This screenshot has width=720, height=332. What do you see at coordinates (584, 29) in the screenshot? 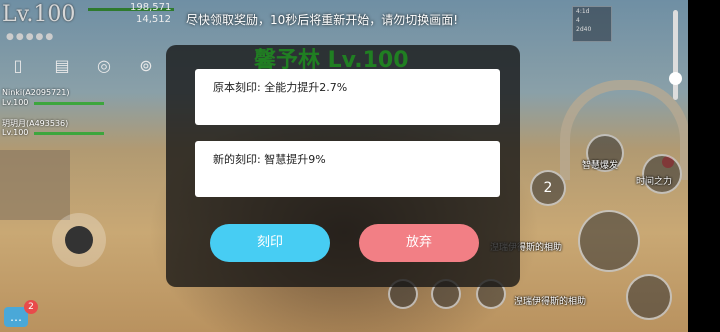
I see `minimap-line: 2d40` at bounding box center [584, 29].